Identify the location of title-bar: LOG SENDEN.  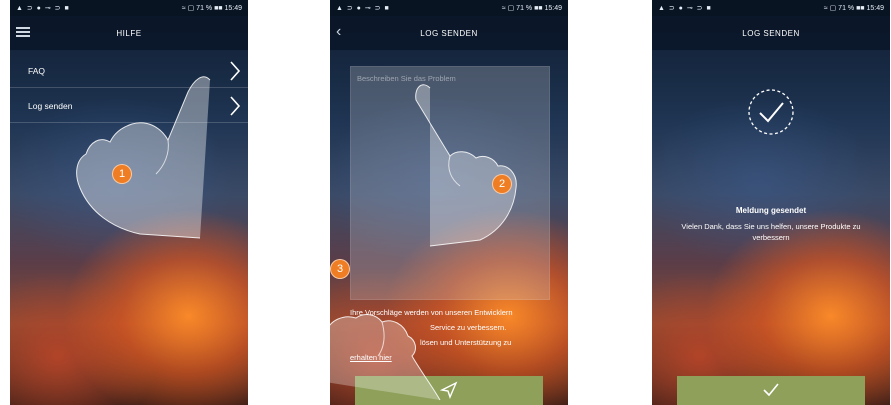
(771, 33).